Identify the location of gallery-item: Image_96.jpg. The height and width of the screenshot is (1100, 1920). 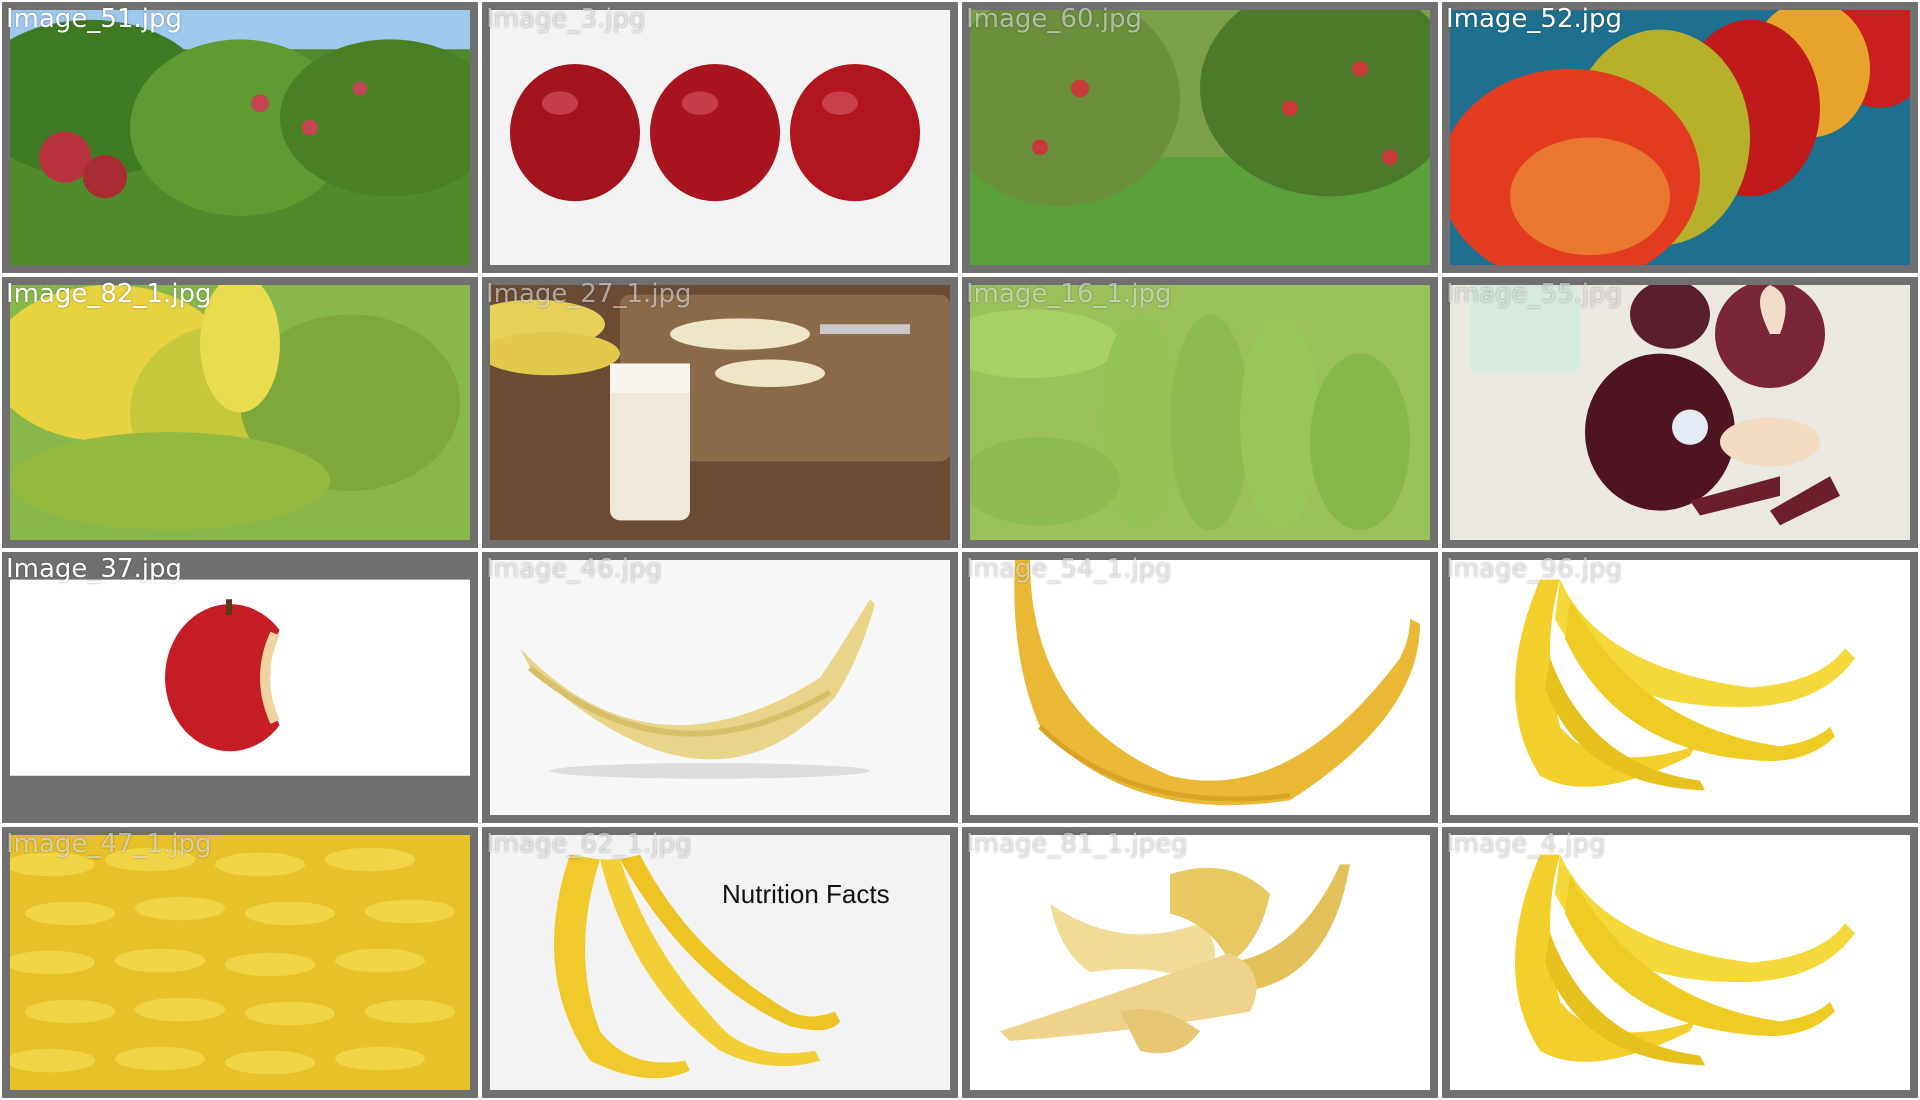
(1680, 687).